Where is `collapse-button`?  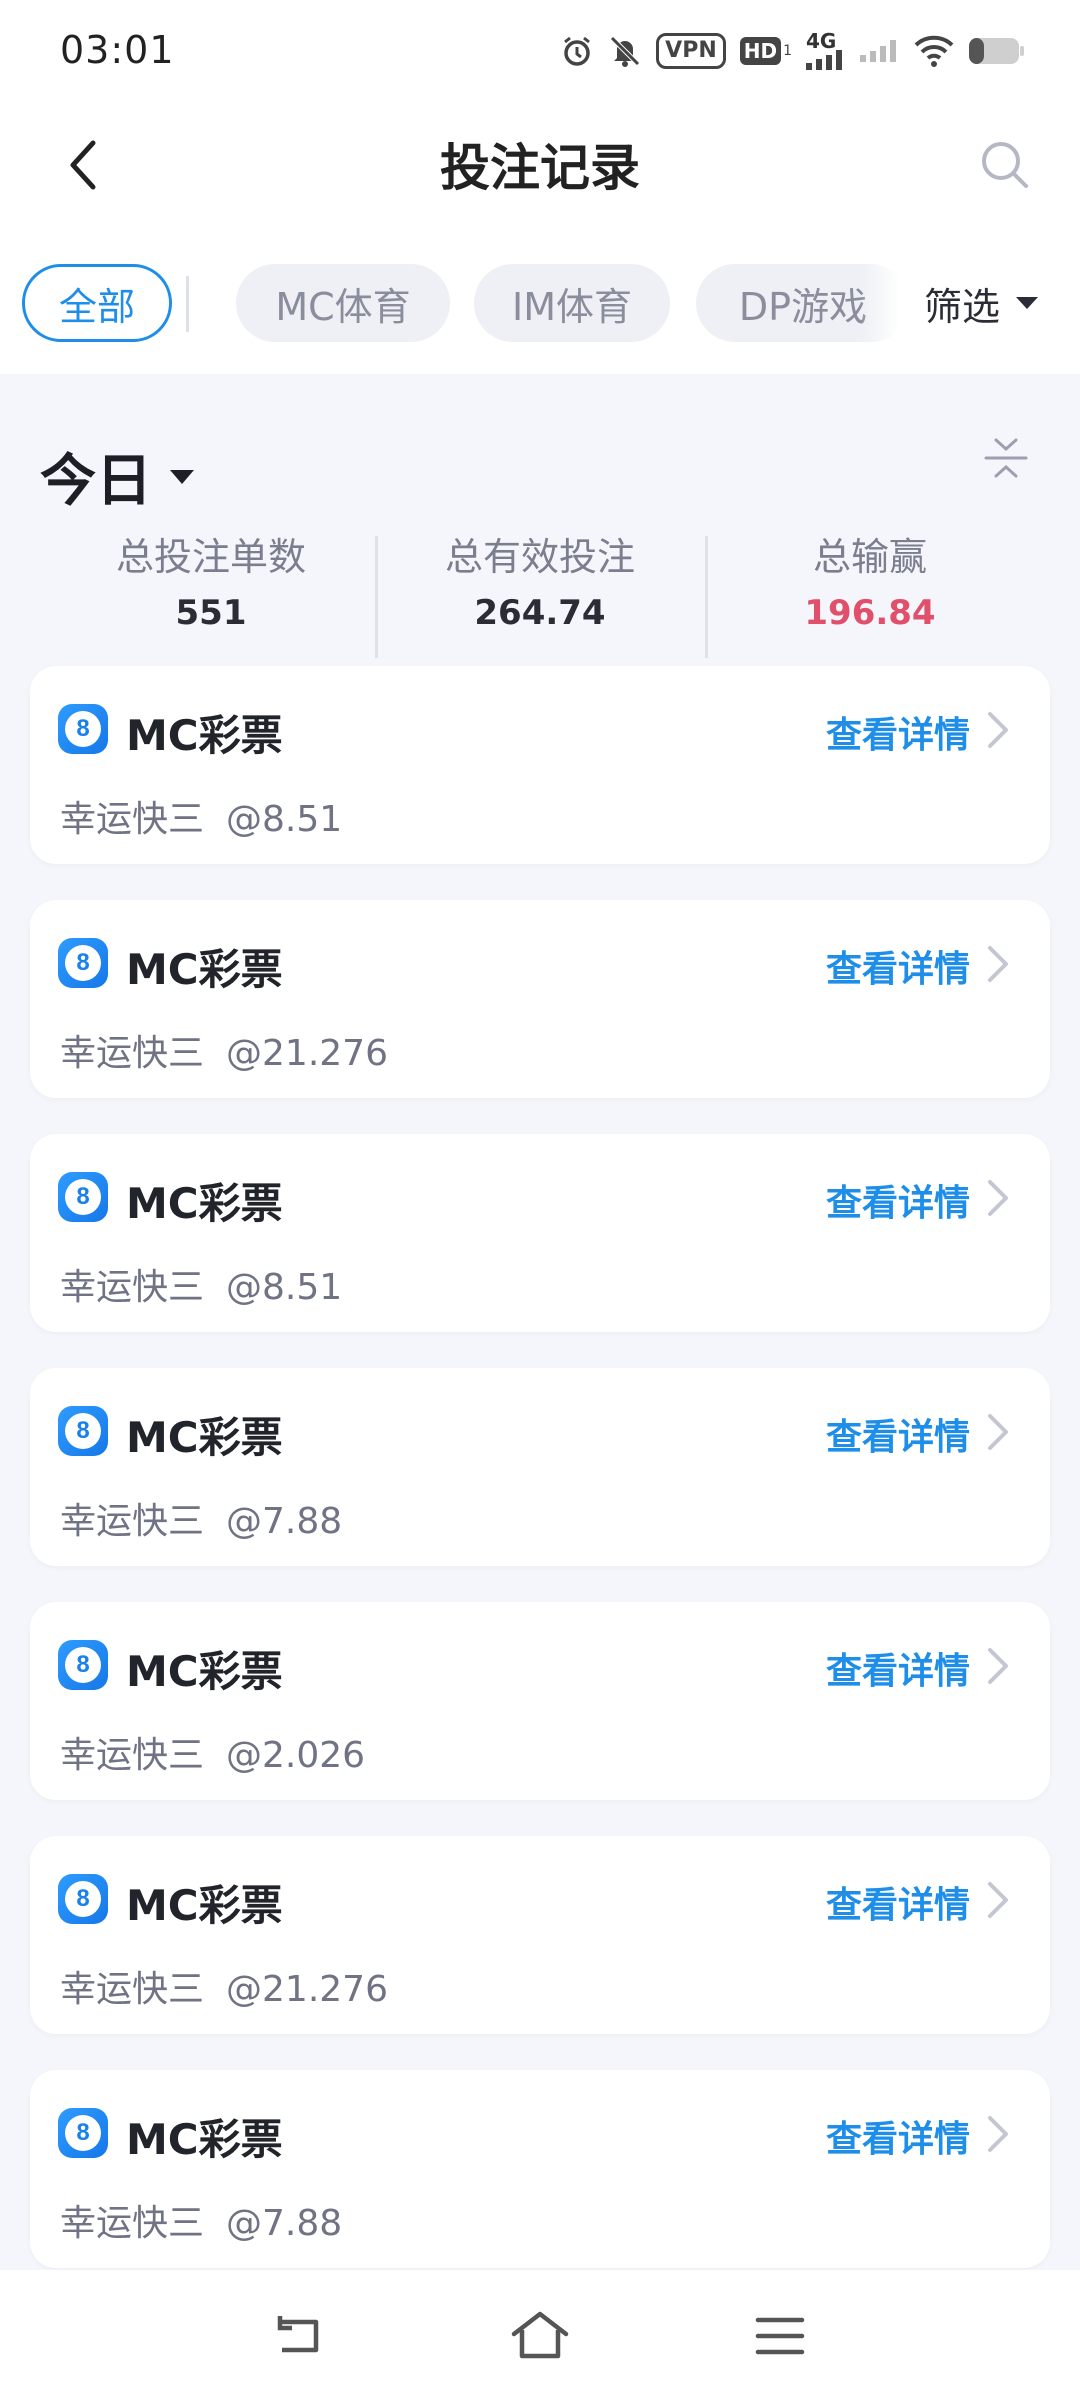 collapse-button is located at coordinates (1006, 458).